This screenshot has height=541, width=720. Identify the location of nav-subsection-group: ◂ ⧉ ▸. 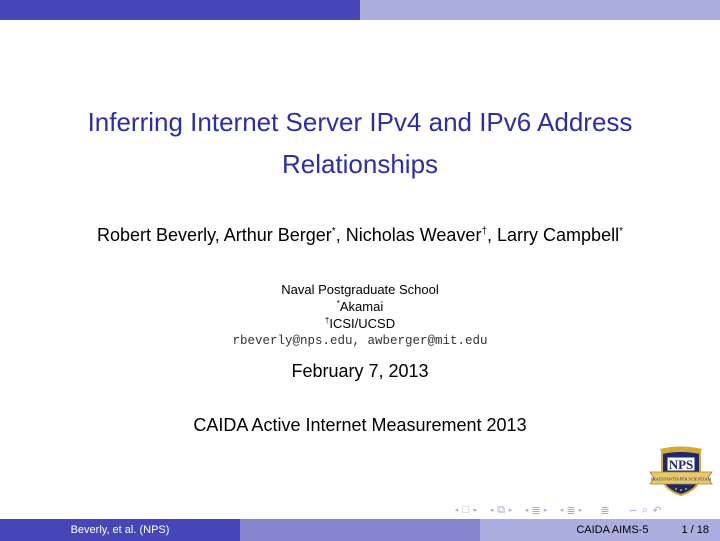
(501, 510).